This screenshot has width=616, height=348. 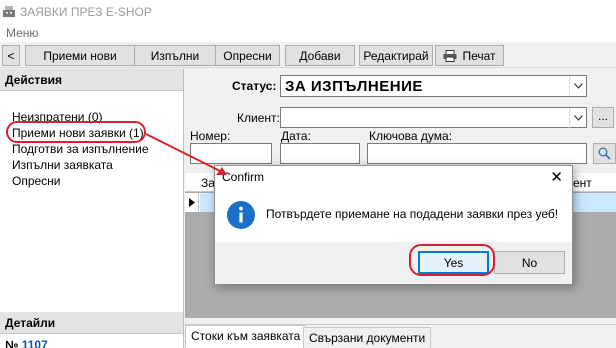 I want to click on title-bar: ЗАЯВКИ ПРЕЗ E-SHOP, so click(x=308, y=12).